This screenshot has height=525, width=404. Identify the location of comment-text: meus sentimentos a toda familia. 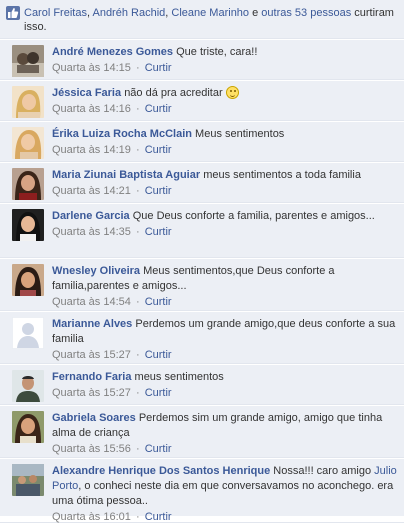
(282, 175).